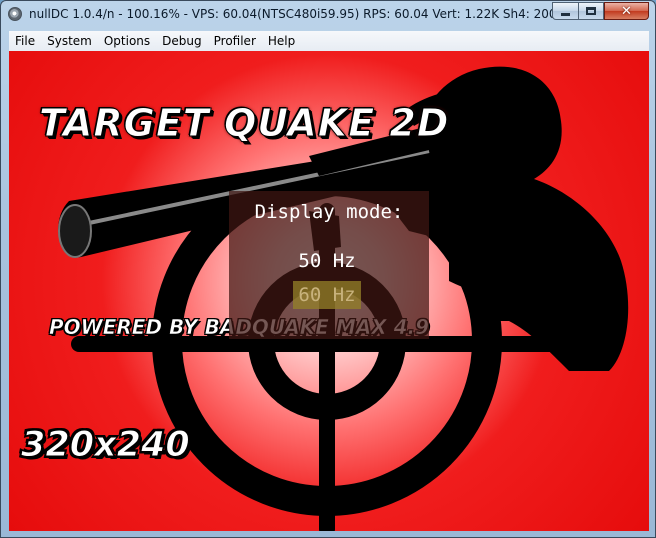  I want to click on resolution-text: 320x240, so click(106, 445).